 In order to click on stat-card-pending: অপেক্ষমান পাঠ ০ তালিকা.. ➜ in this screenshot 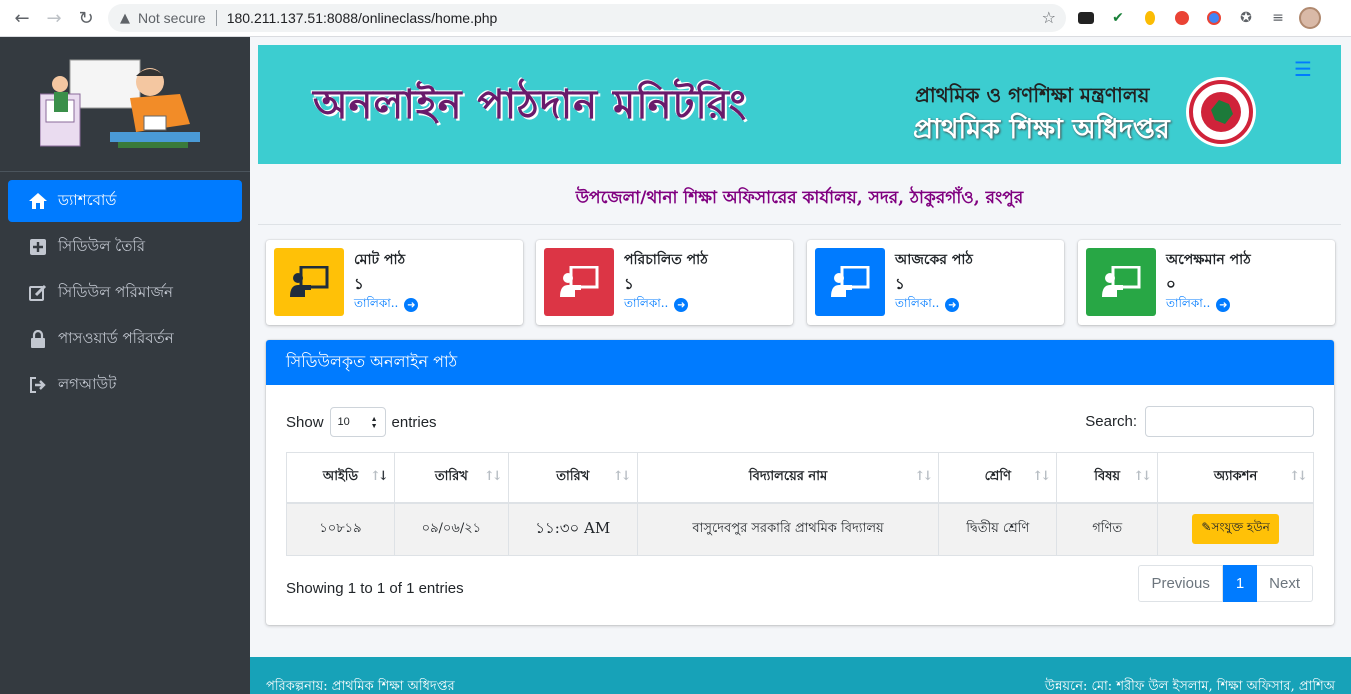, I will do `click(1206, 282)`.